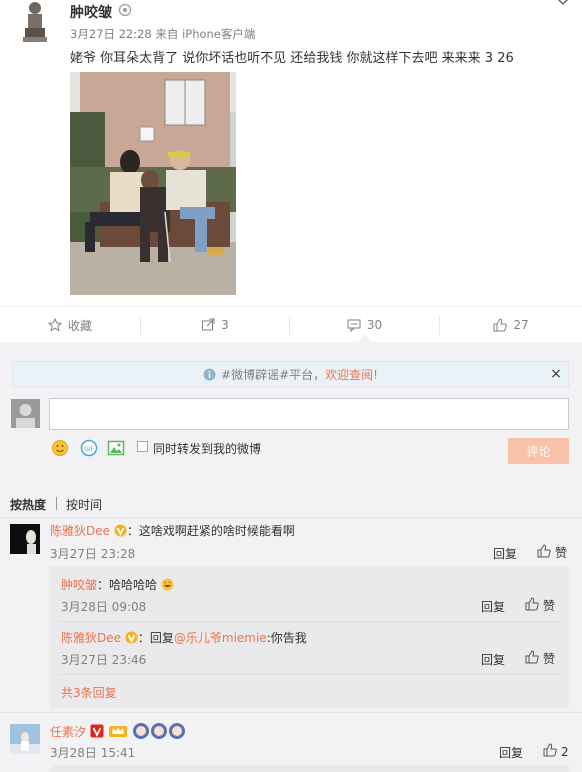  I want to click on star-icon, so click(55, 324).